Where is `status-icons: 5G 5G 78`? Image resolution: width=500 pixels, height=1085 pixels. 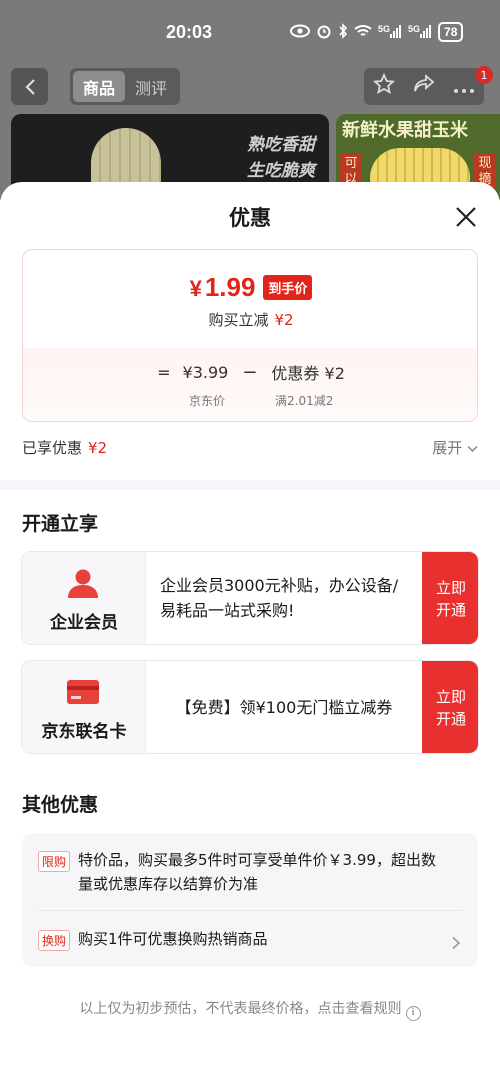
status-icons: 5G 5G 78 is located at coordinates (377, 32).